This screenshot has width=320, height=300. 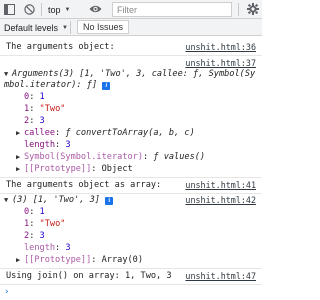 What do you see at coordinates (8, 200) in the screenshot?
I see `expanded-triangle-icon: ▼` at bounding box center [8, 200].